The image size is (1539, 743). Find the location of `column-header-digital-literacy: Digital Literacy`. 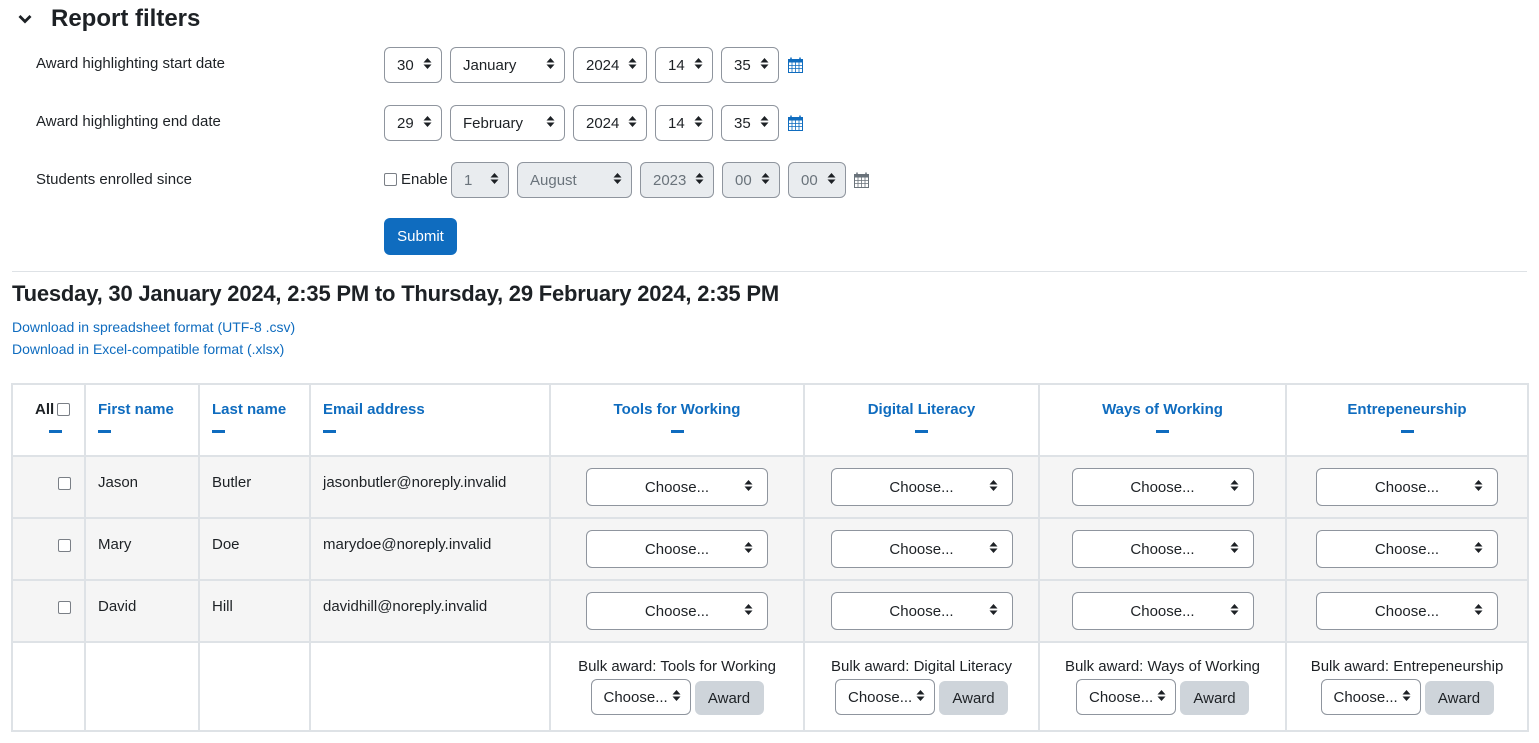

column-header-digital-literacy: Digital Literacy is located at coordinates (921, 420).